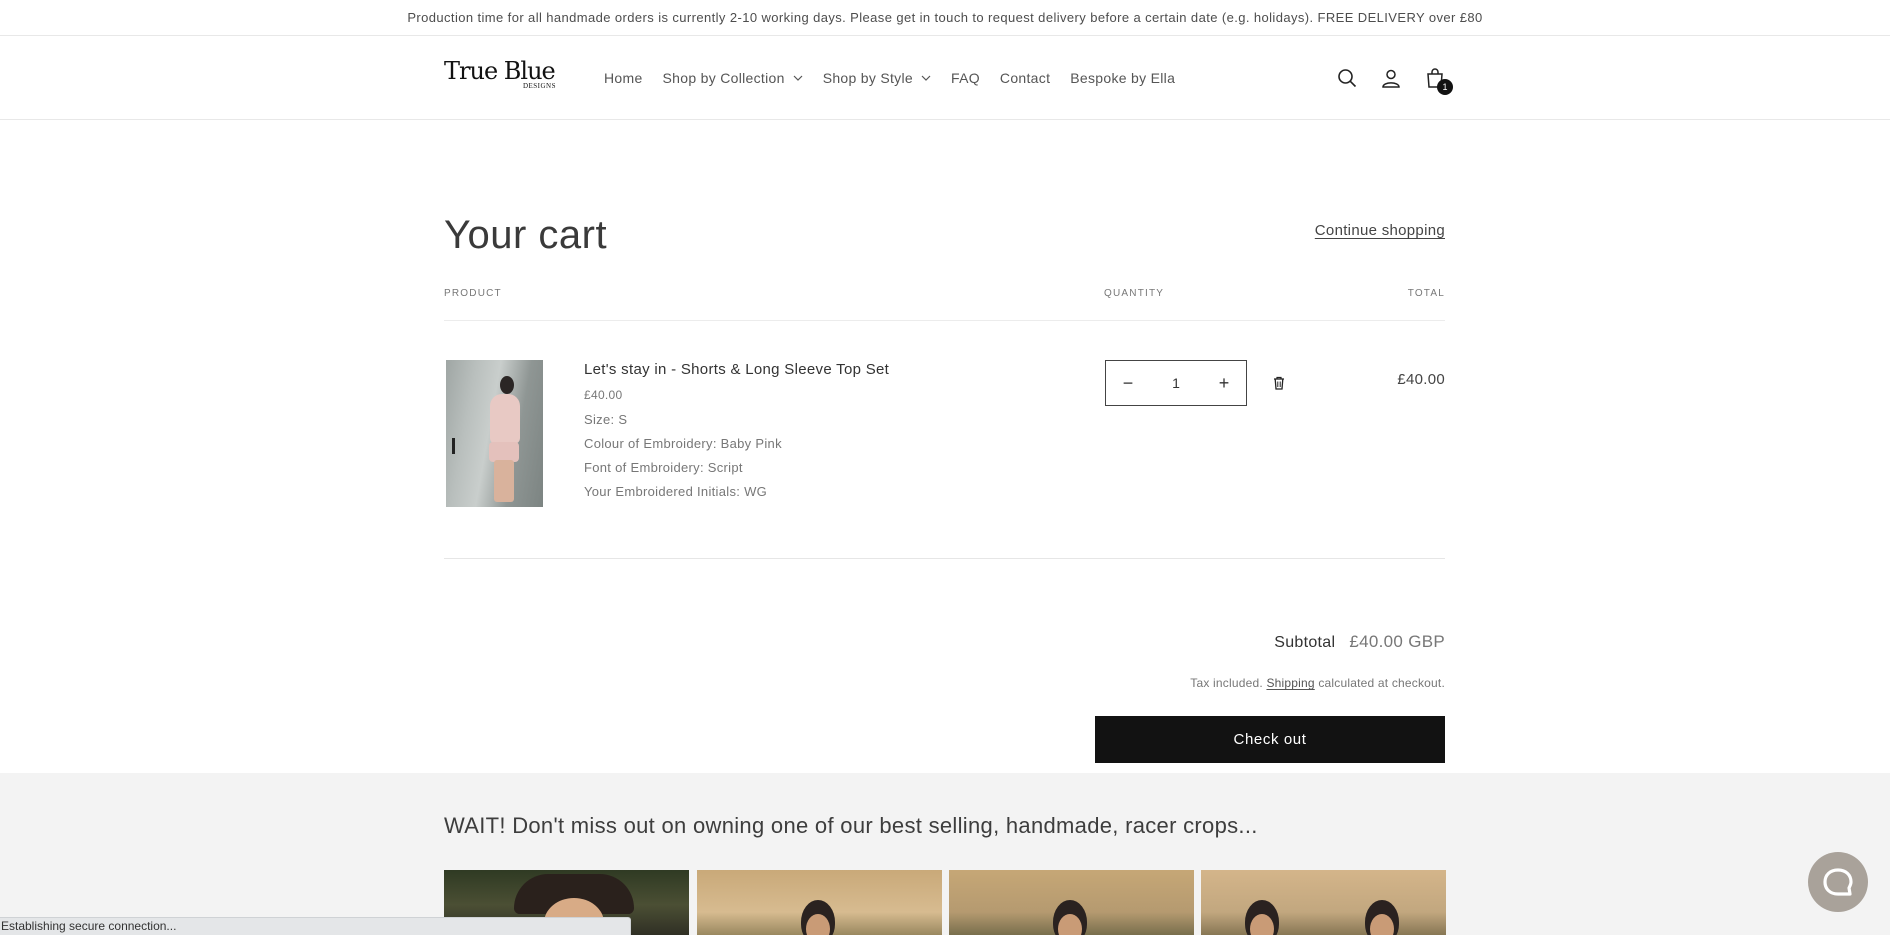  What do you see at coordinates (1270, 739) in the screenshot?
I see `checkout-button: Check out` at bounding box center [1270, 739].